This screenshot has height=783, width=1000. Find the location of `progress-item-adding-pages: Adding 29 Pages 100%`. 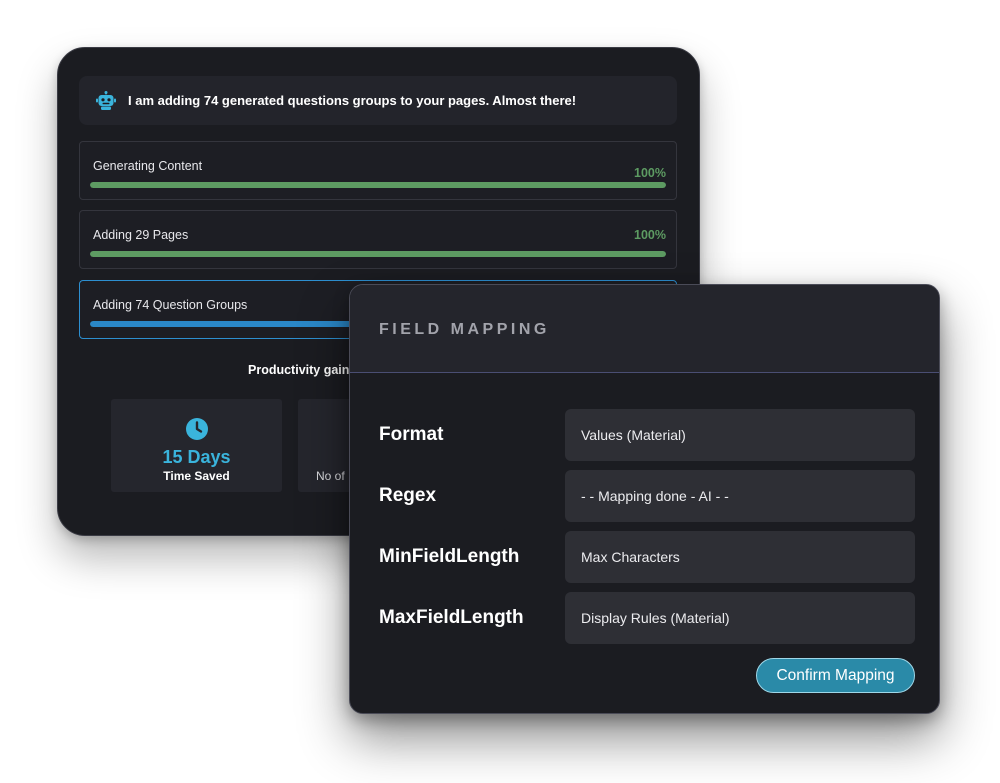

progress-item-adding-pages: Adding 29 Pages 100% is located at coordinates (378, 239).